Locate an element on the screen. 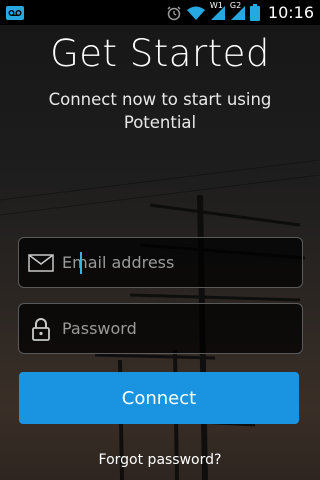 This screenshot has height=480, width=320. voicemail-icon is located at coordinates (15, 12).